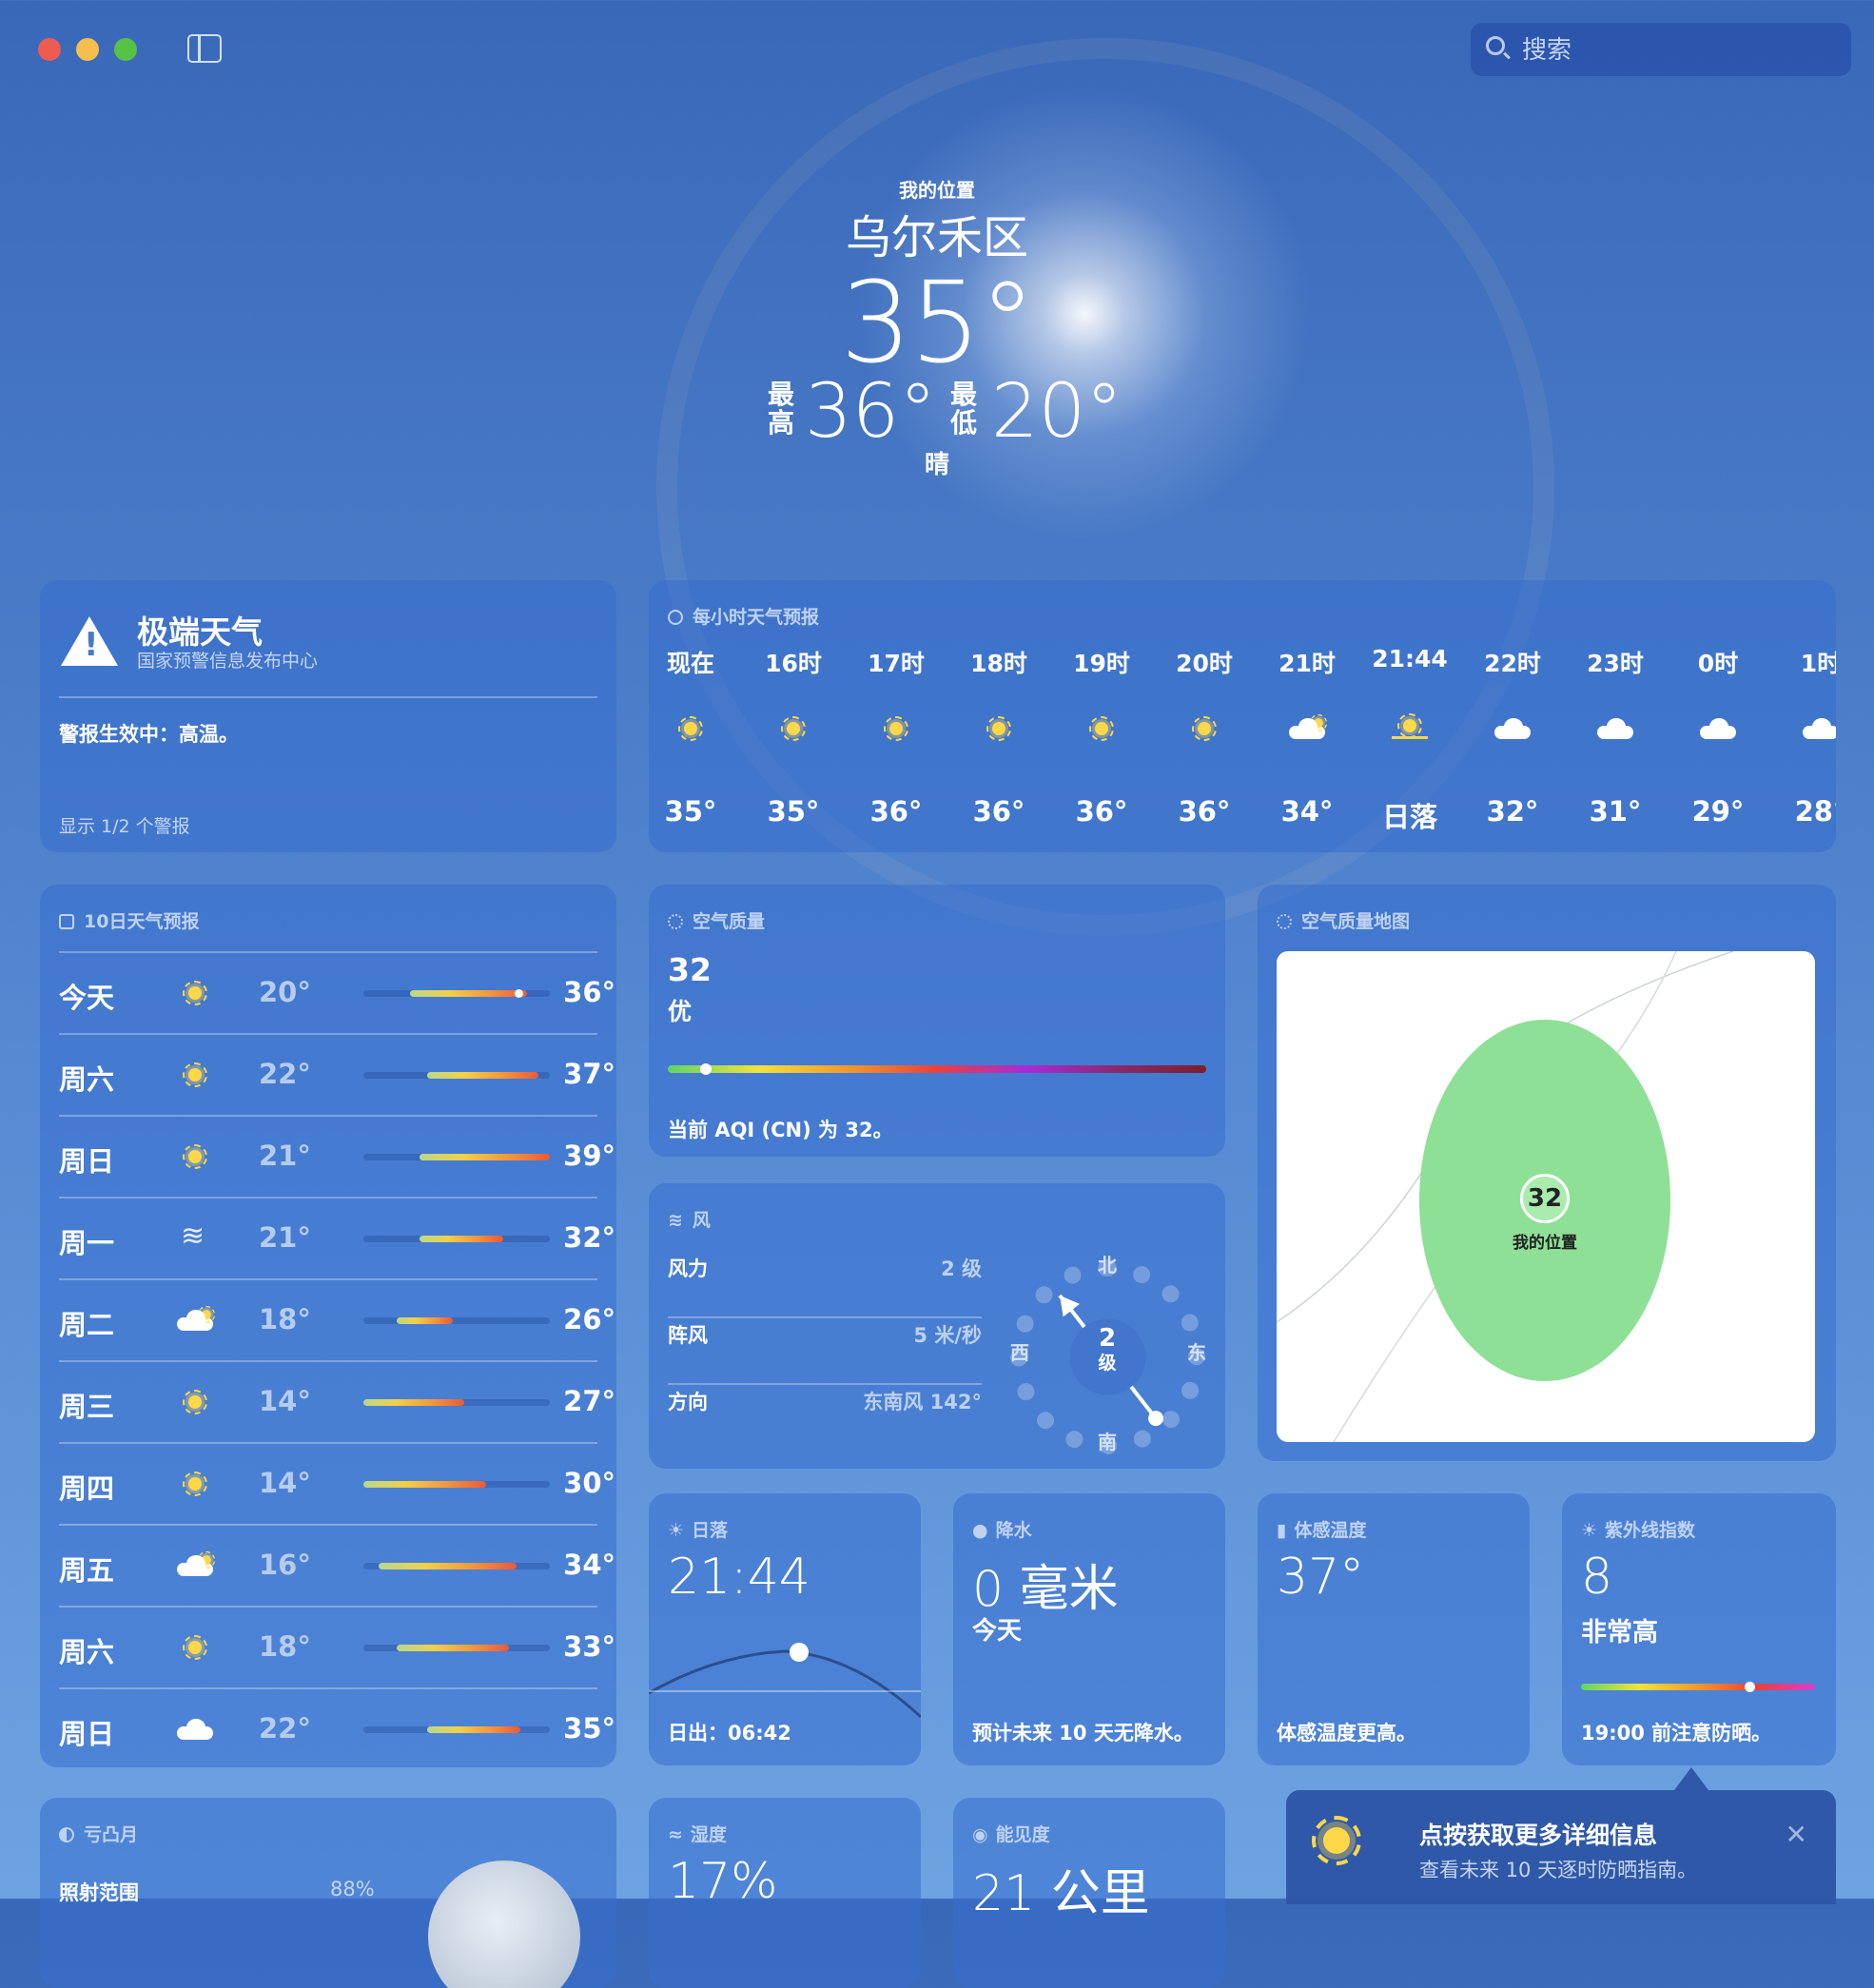 The width and height of the screenshot is (1874, 1988). I want to click on hourly-item: 现在 35°, so click(691, 737).